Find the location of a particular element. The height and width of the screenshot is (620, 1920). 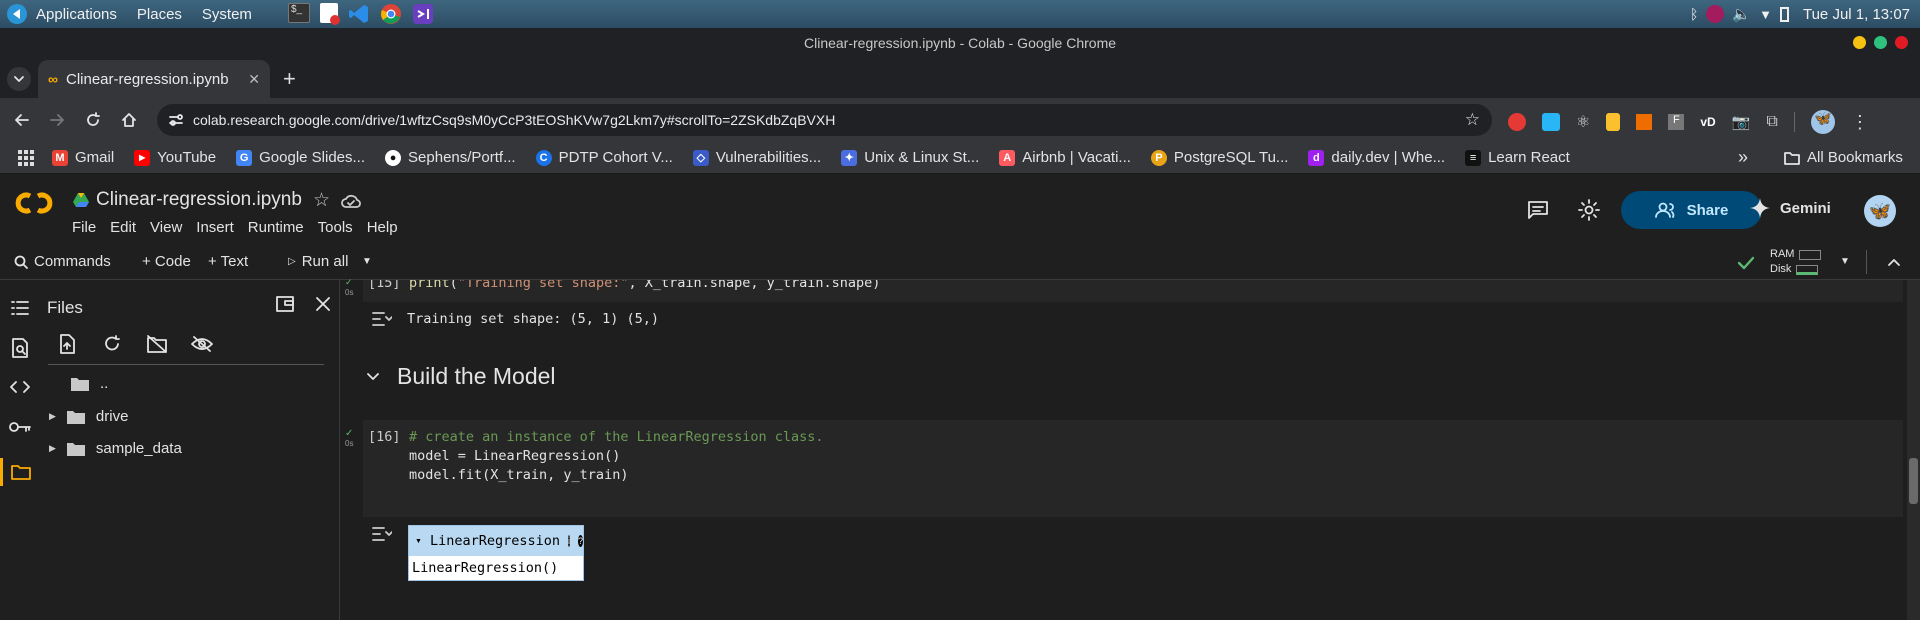

settings-gear-icon is located at coordinates (1589, 210).